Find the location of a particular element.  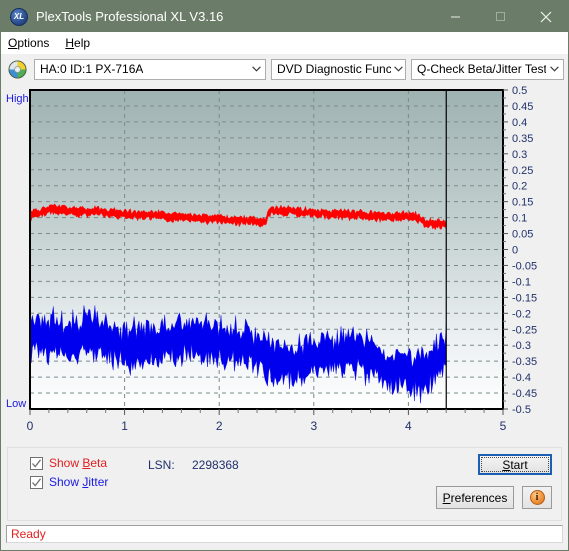

y-tick-label: 0.4 is located at coordinates (519, 123).